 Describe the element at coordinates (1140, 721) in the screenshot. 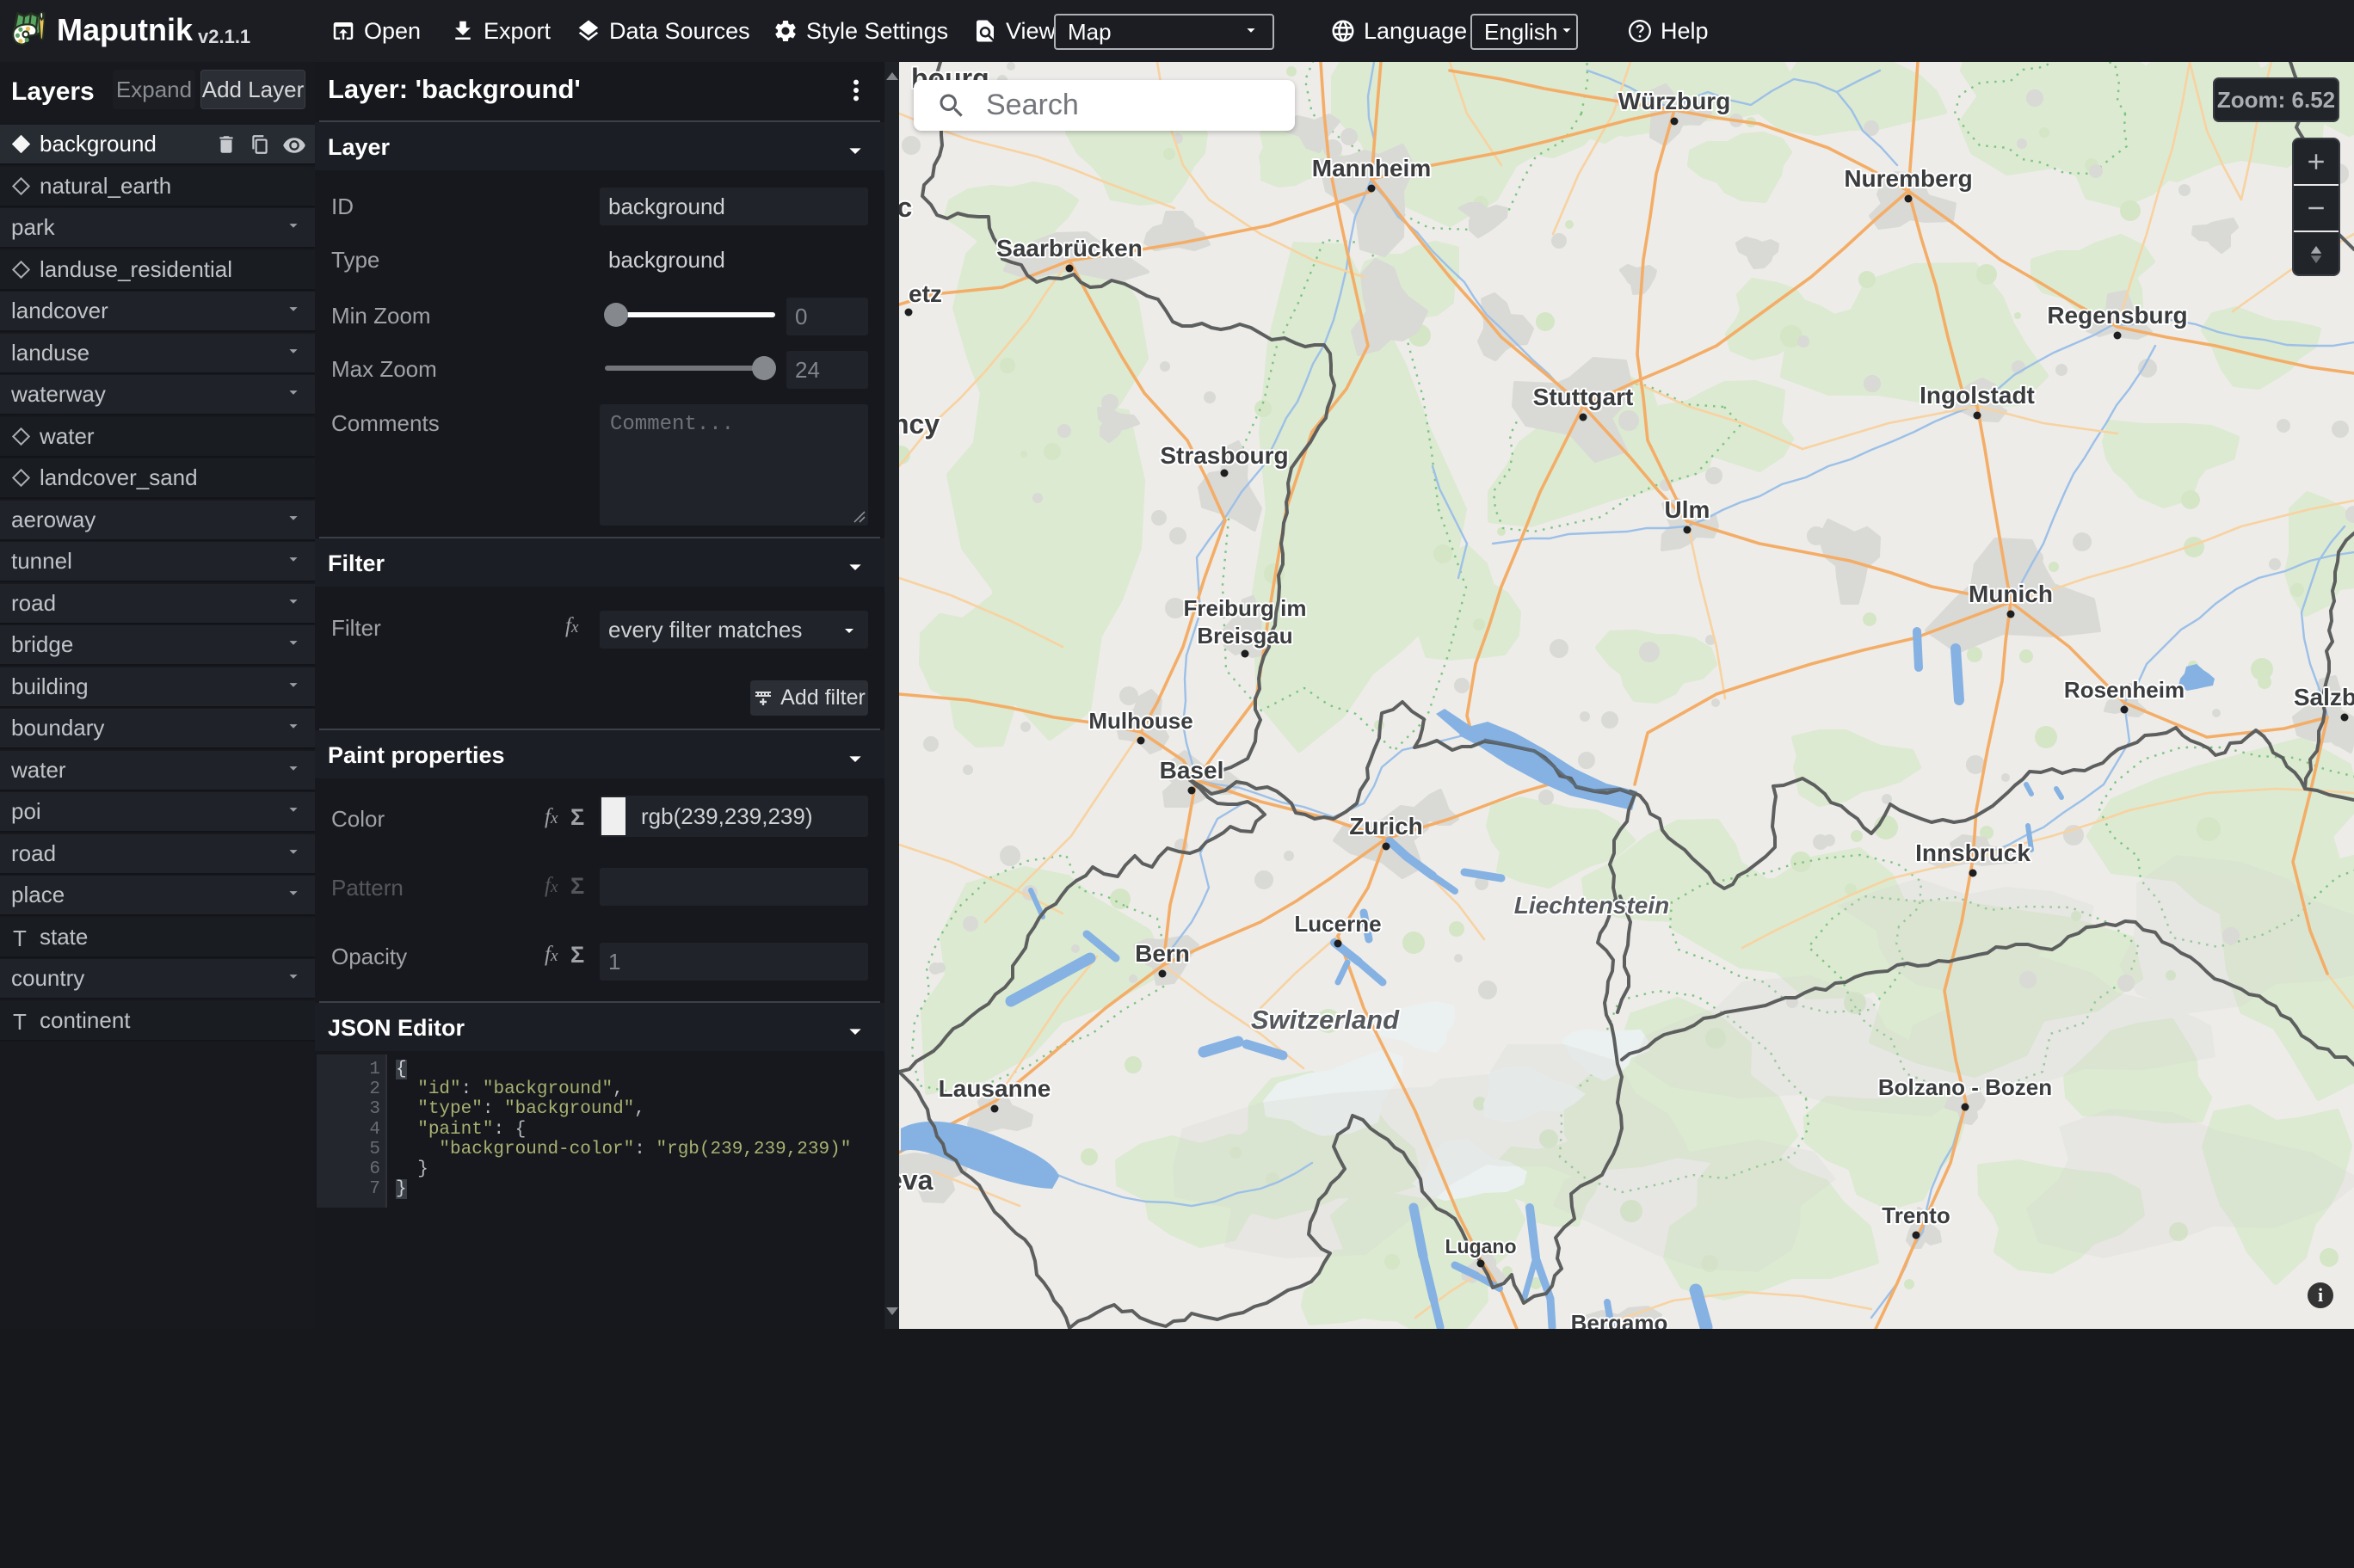

I see `svg-text: Mulhouse` at that location.